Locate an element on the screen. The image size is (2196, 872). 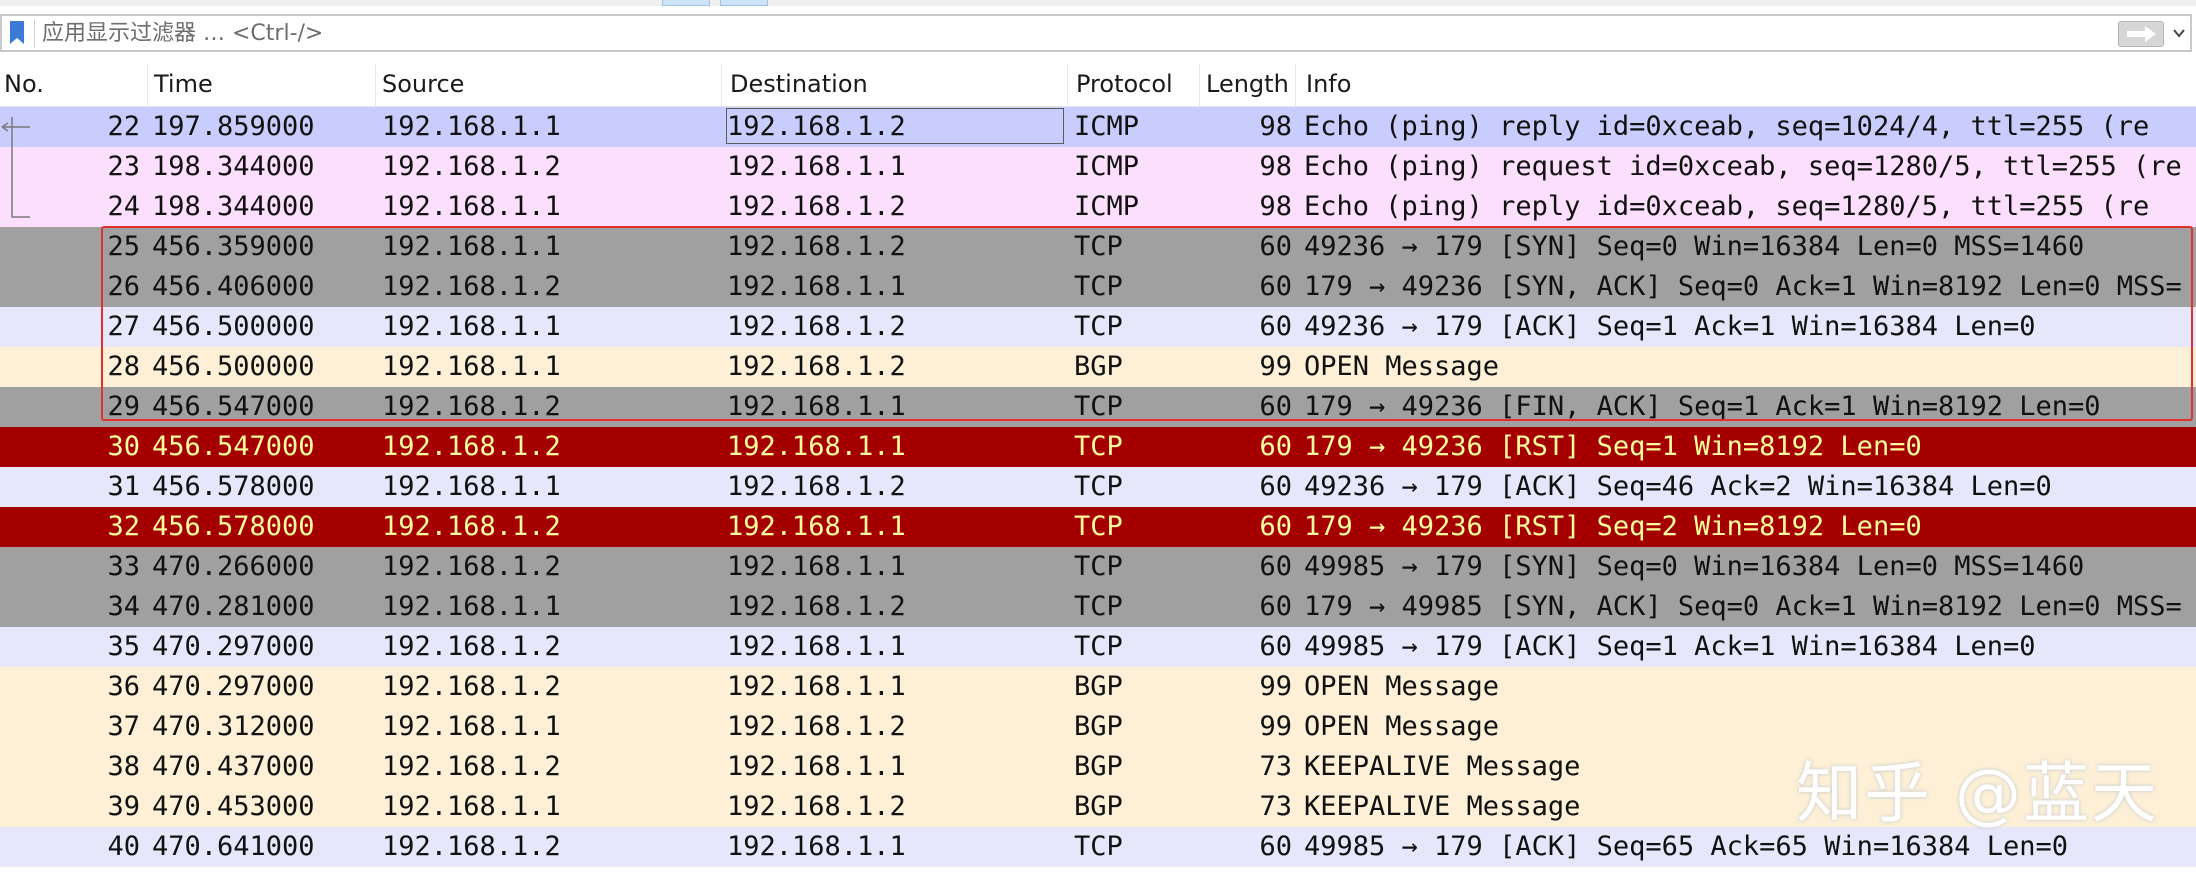
column-header-info: Info is located at coordinates (1746, 85).